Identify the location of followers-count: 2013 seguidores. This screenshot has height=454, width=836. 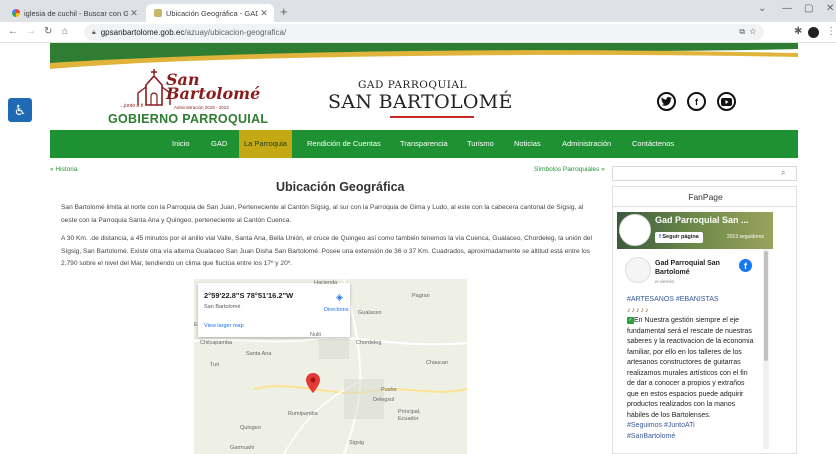
(745, 237).